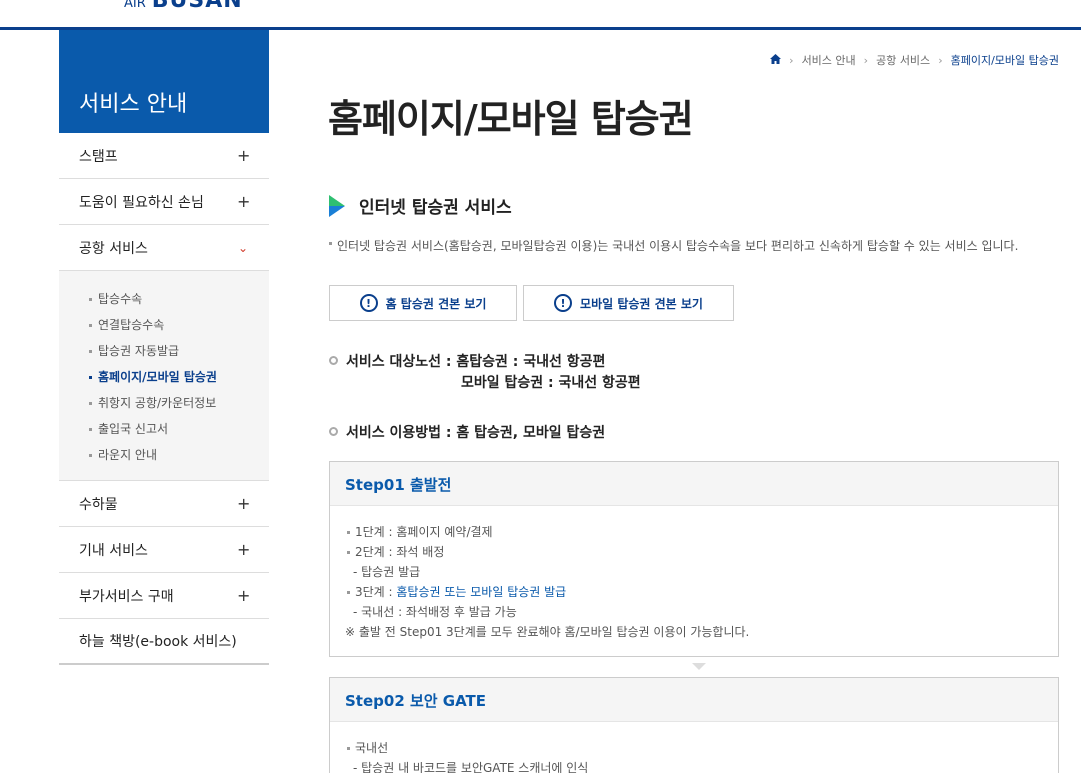 The image size is (1081, 773). I want to click on breadcrumb-item: 공항 서비스, so click(903, 60).